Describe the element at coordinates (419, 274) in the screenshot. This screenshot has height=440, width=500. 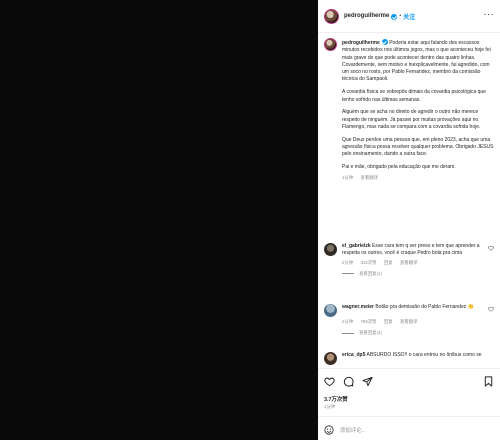
I see `view-replies-button: 查看回复(1)` at that location.